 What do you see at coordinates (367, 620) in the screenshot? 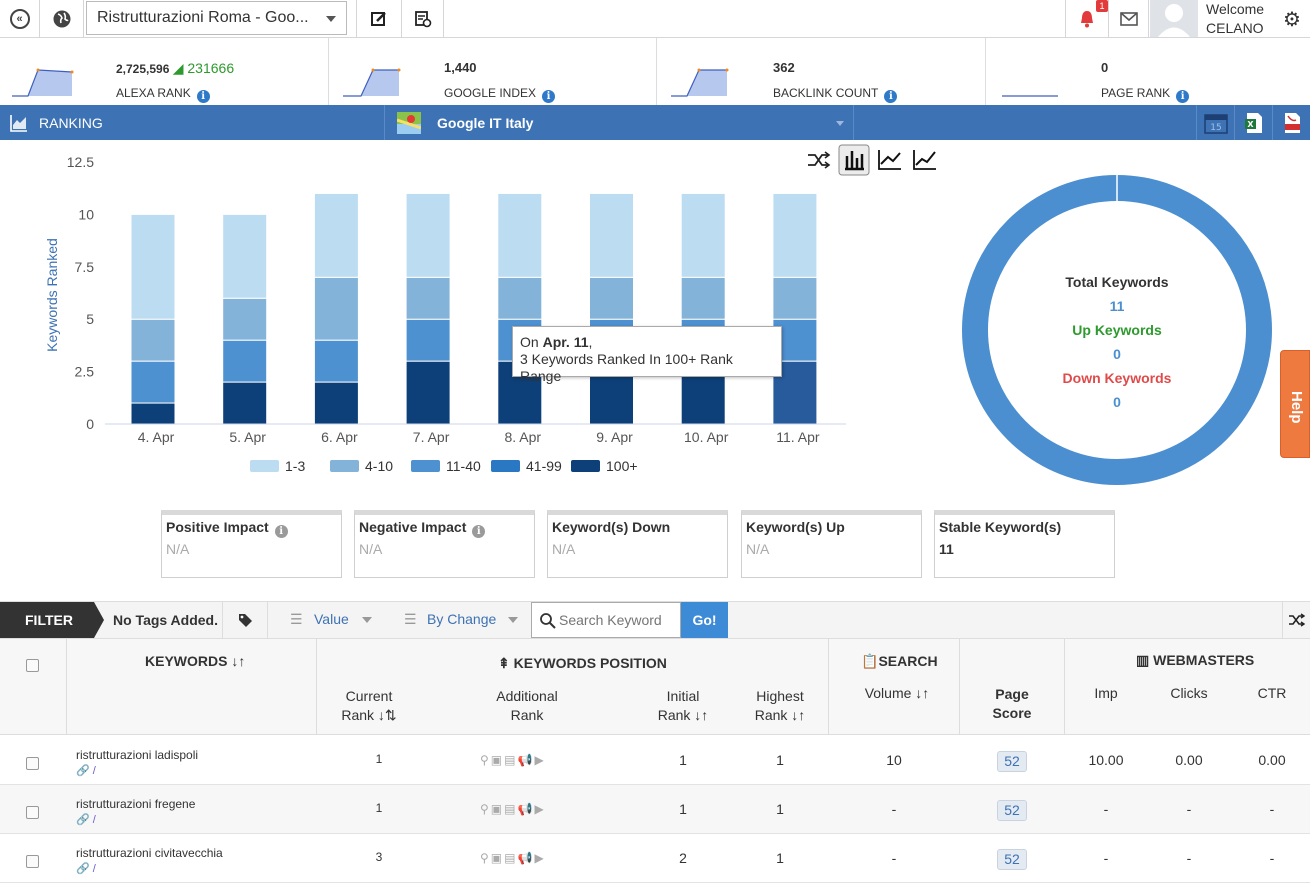
I see `chevron-down-icon` at bounding box center [367, 620].